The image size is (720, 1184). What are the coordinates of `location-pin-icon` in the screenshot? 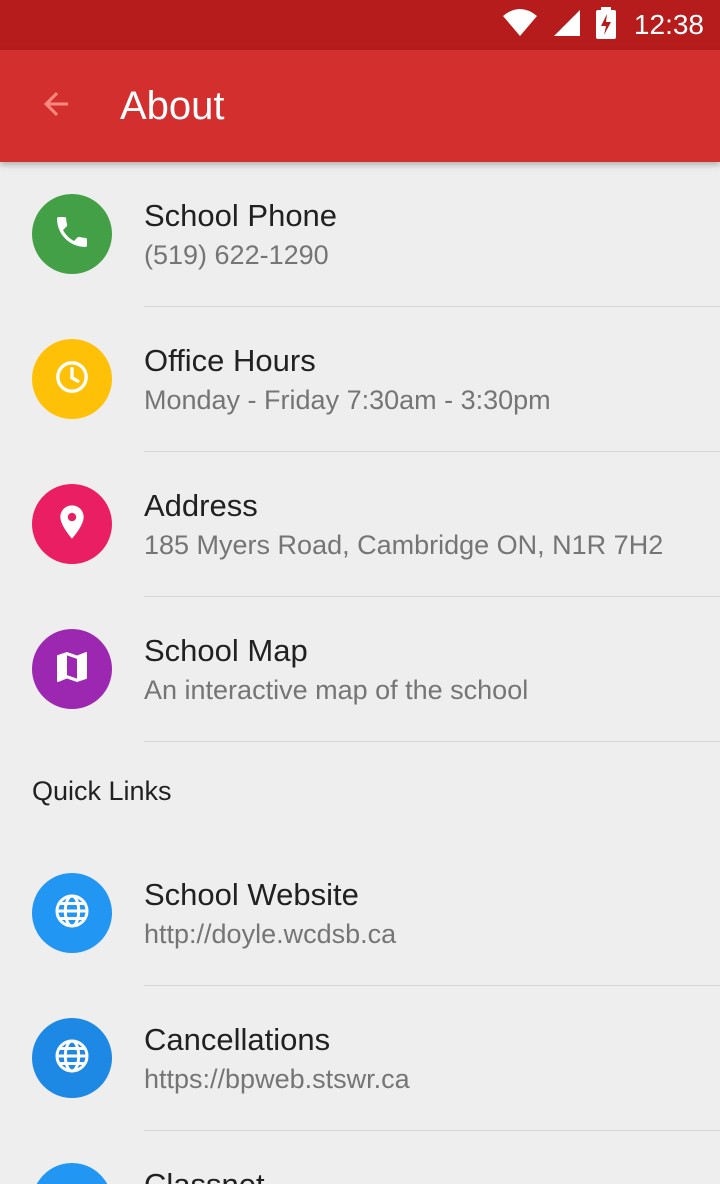 It's located at (72, 524).